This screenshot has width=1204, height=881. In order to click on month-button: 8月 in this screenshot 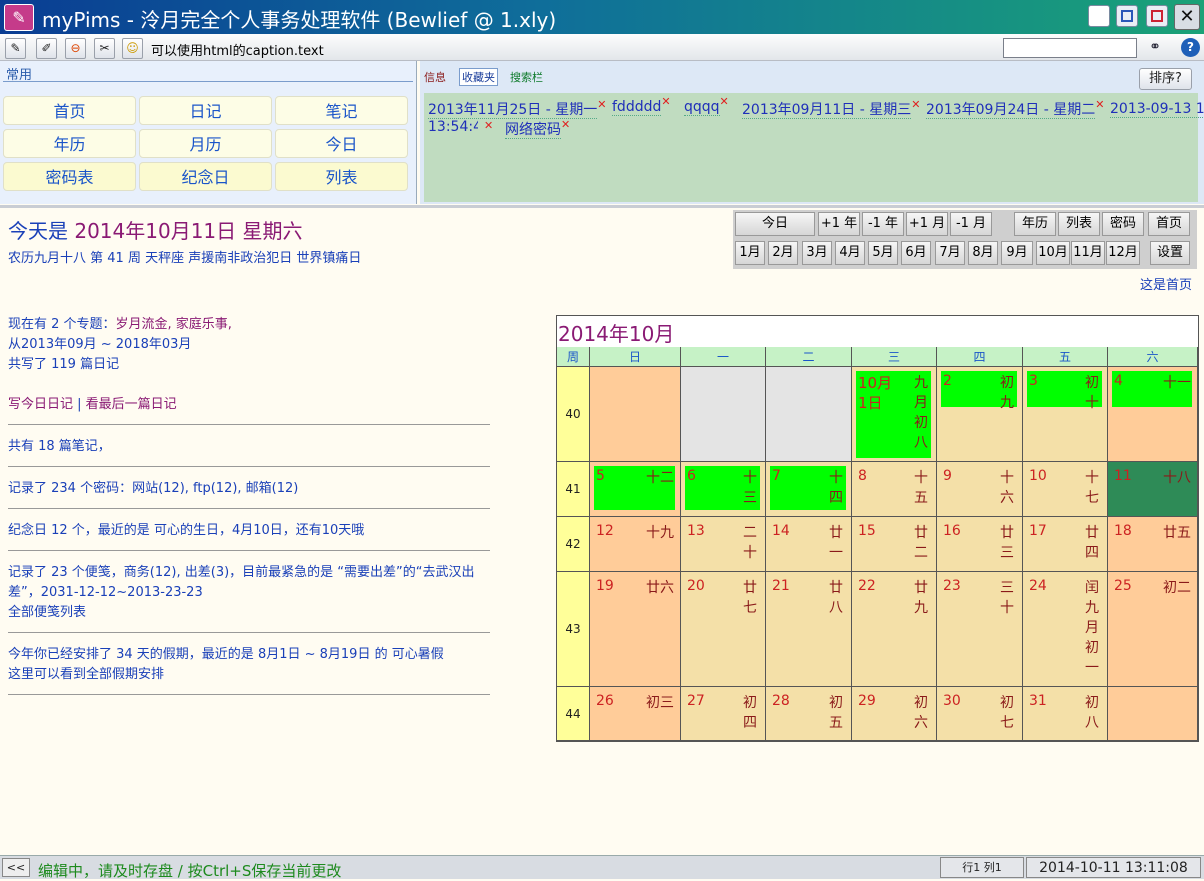, I will do `click(983, 253)`.